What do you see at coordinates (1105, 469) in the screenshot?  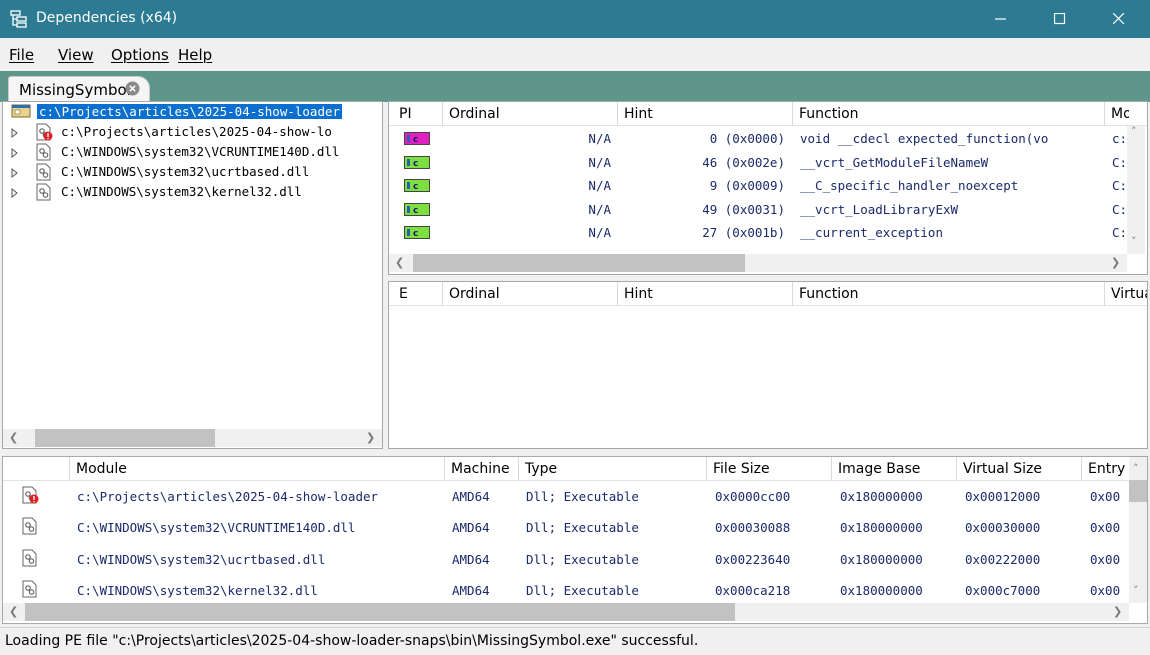 I see `header-entry: Entry` at bounding box center [1105, 469].